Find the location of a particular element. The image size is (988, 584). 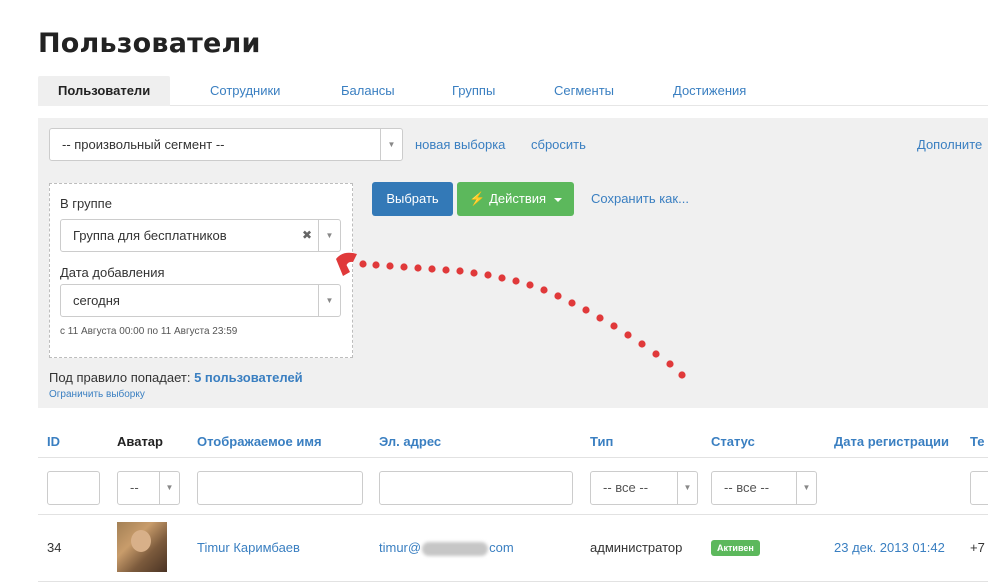

tab-achievements: Достижения is located at coordinates (709, 91).